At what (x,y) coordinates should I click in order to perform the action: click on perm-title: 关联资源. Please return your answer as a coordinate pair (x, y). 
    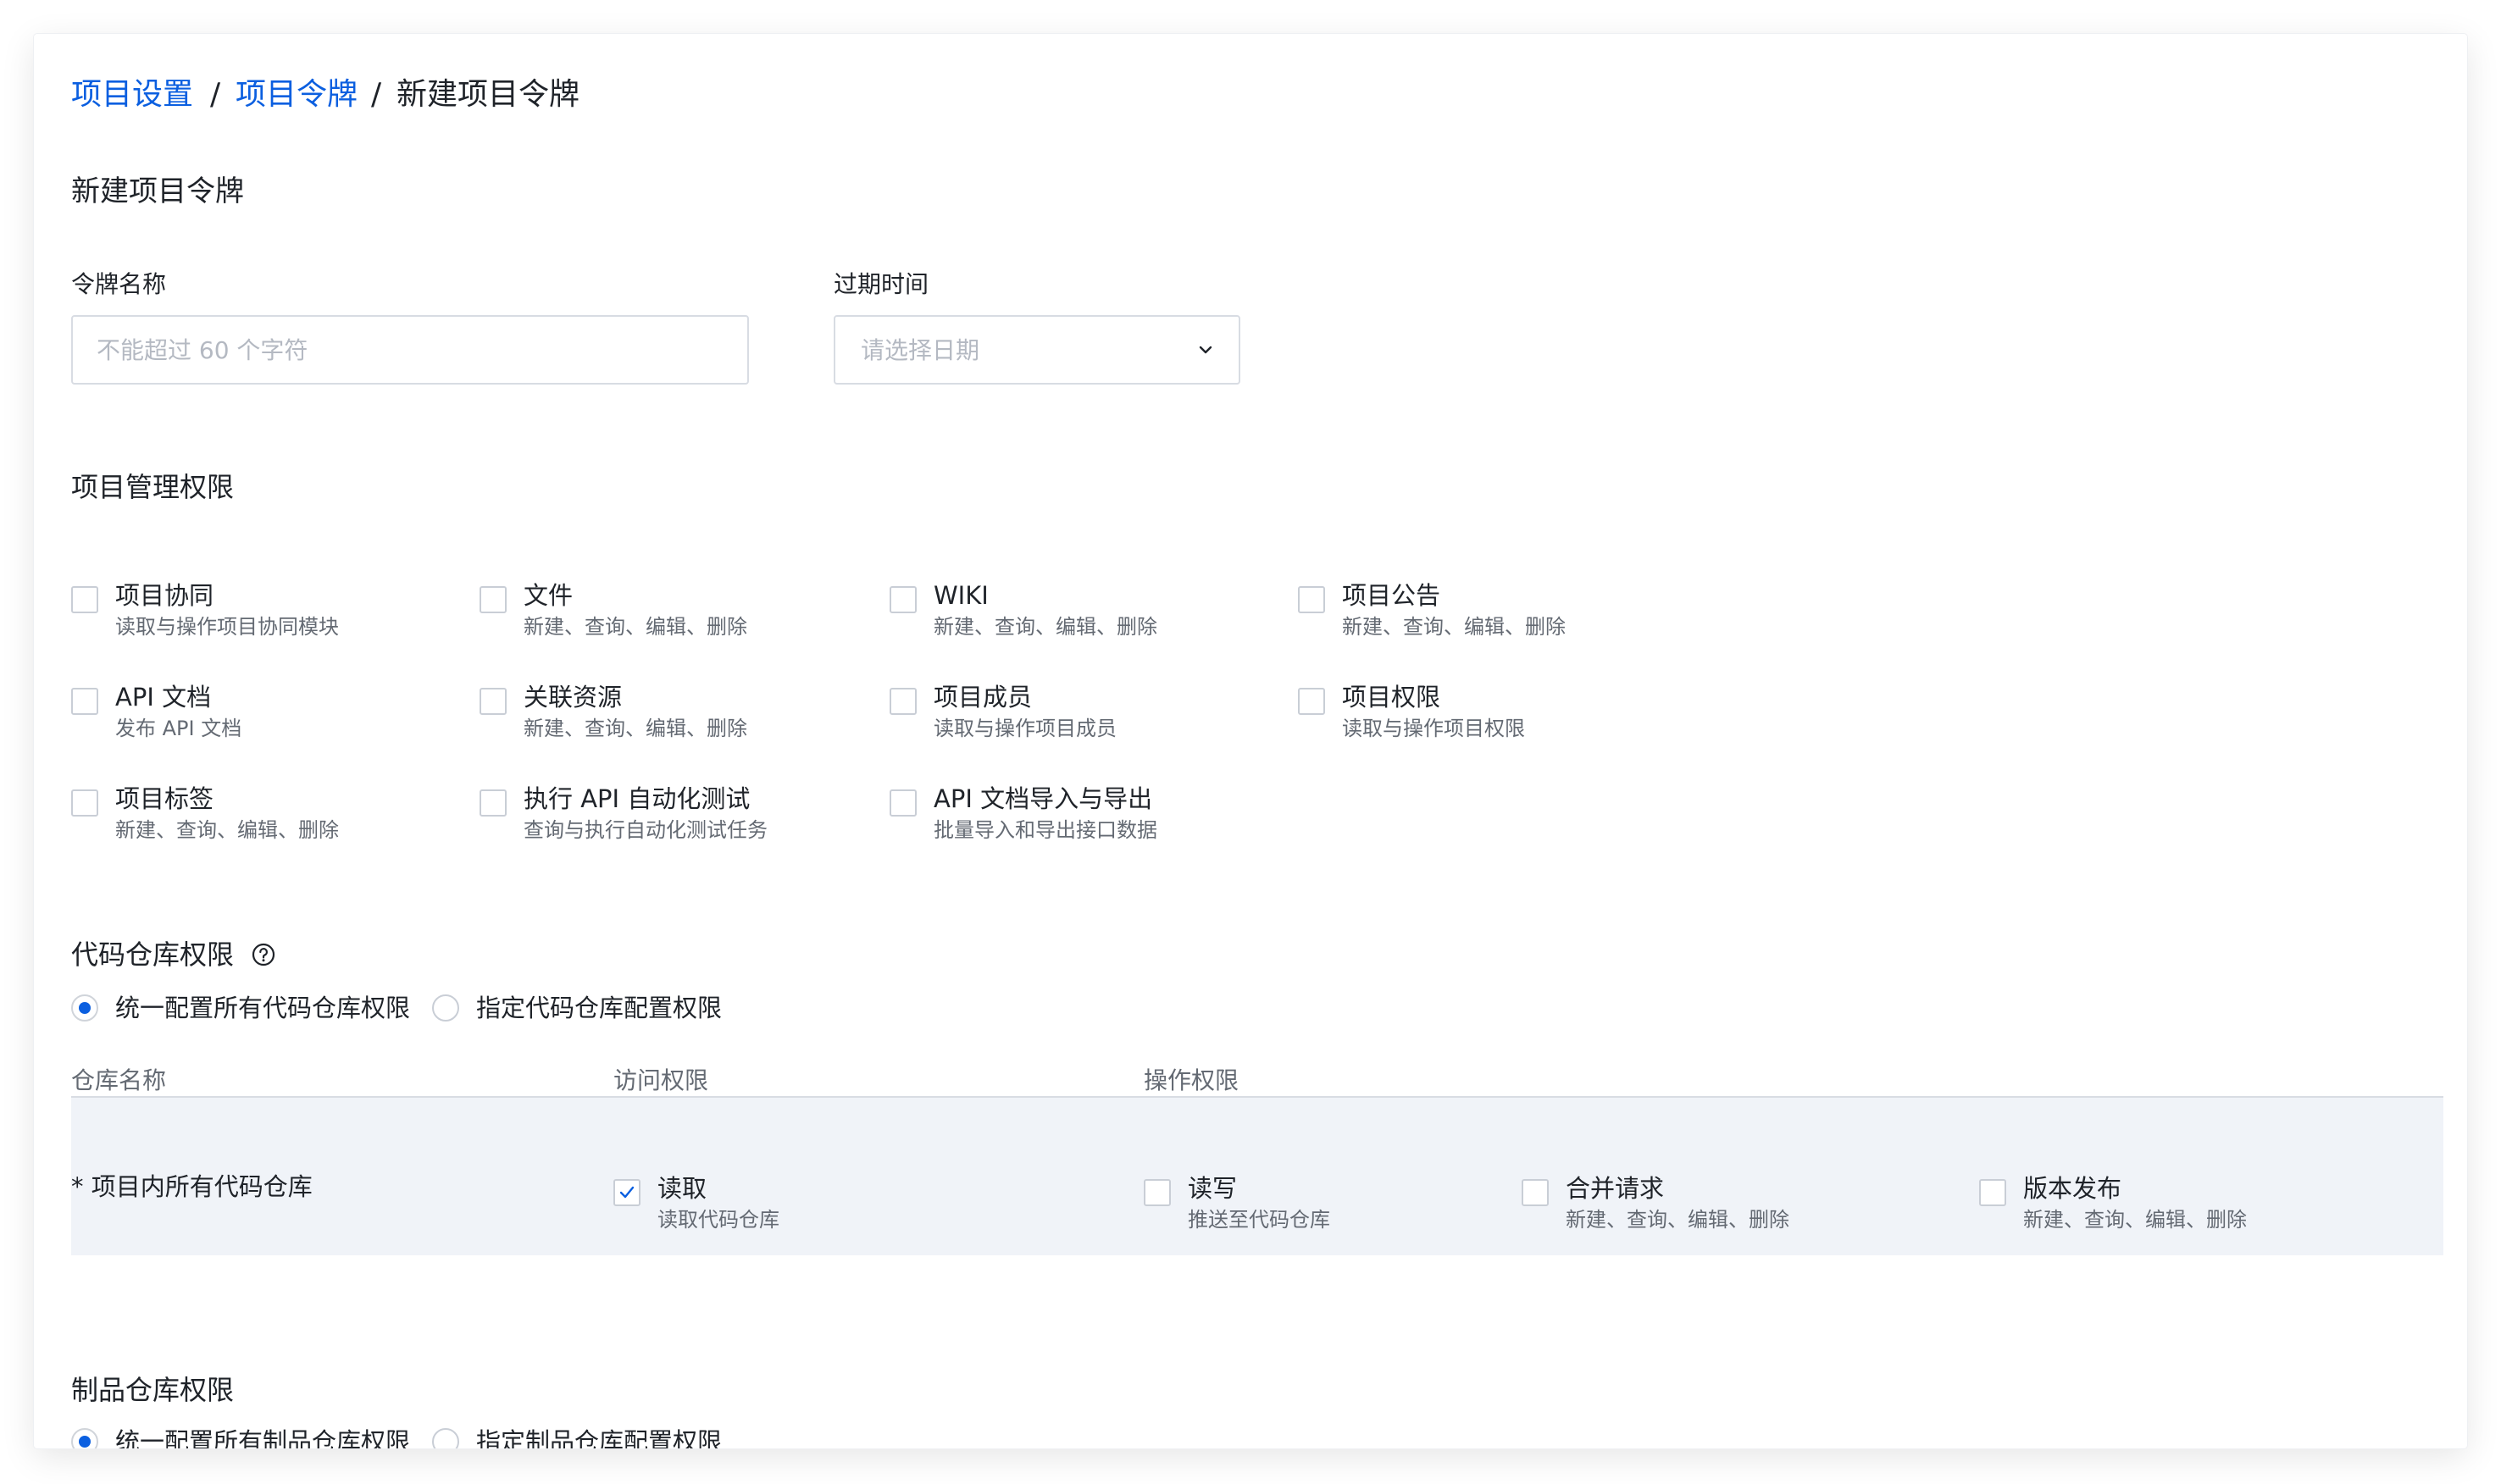
    Looking at the image, I should click on (573, 697).